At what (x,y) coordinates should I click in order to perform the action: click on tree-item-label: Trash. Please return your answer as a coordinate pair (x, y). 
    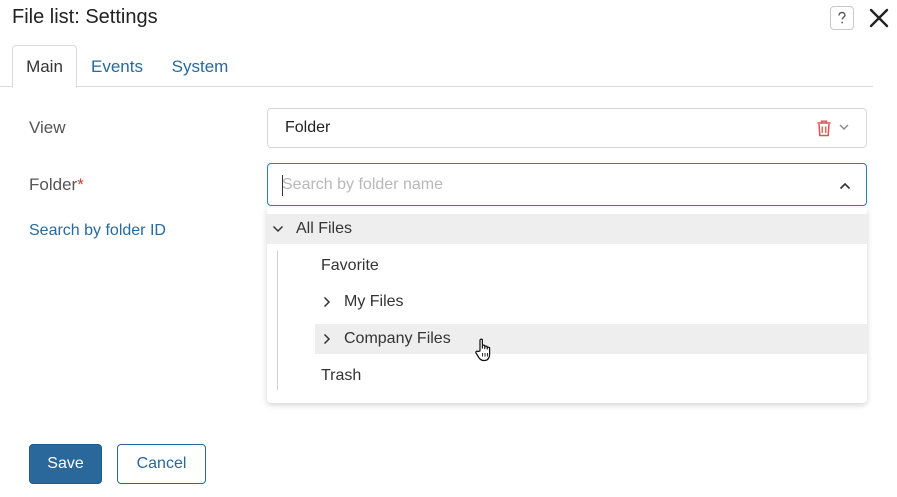
    Looking at the image, I should click on (341, 375).